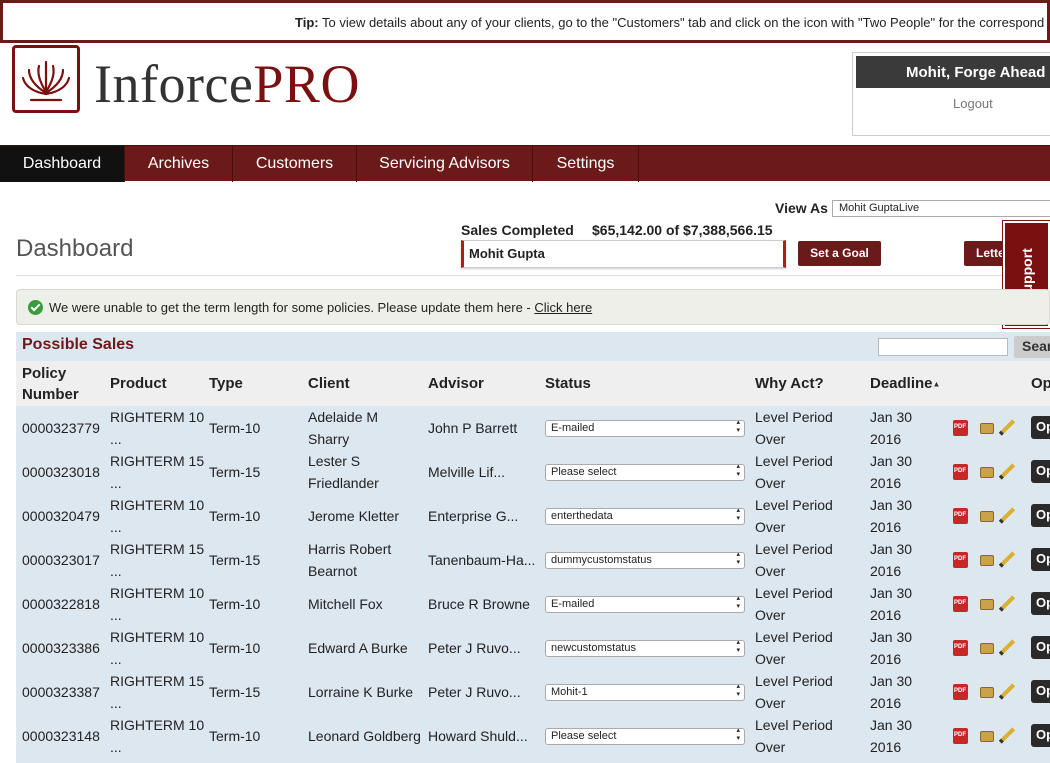 Image resolution: width=1050 pixels, height=763 pixels. Describe the element at coordinates (353, 516) in the screenshot. I see `cell-client: Jerome Kletter` at that location.